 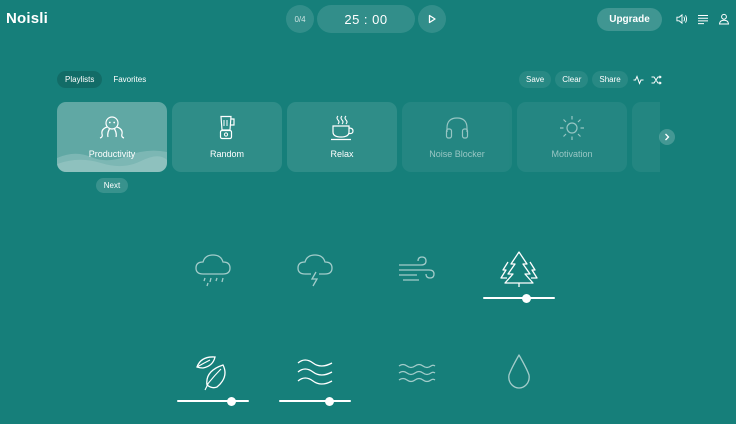 I want to click on octopus-icon, so click(x=112, y=128).